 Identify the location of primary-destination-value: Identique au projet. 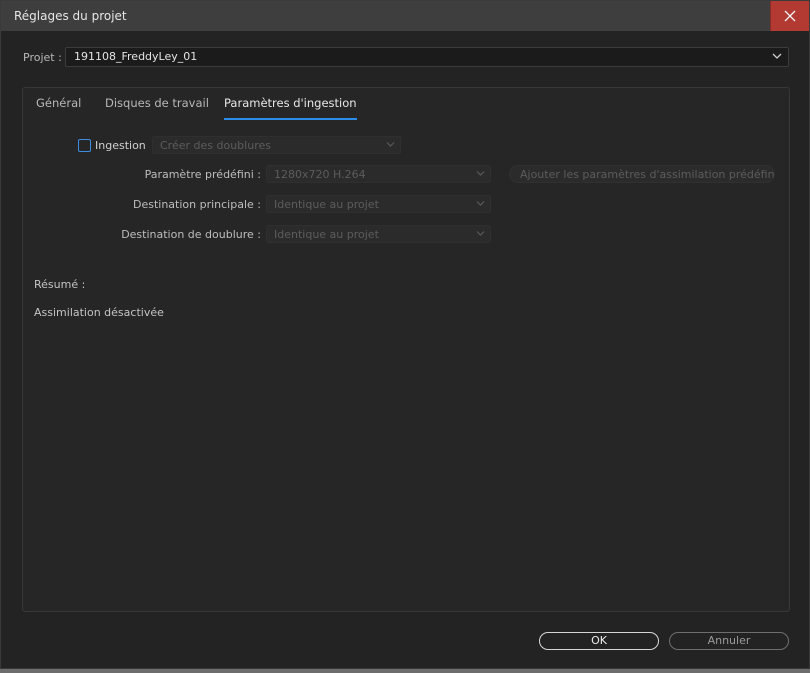
(326, 204).